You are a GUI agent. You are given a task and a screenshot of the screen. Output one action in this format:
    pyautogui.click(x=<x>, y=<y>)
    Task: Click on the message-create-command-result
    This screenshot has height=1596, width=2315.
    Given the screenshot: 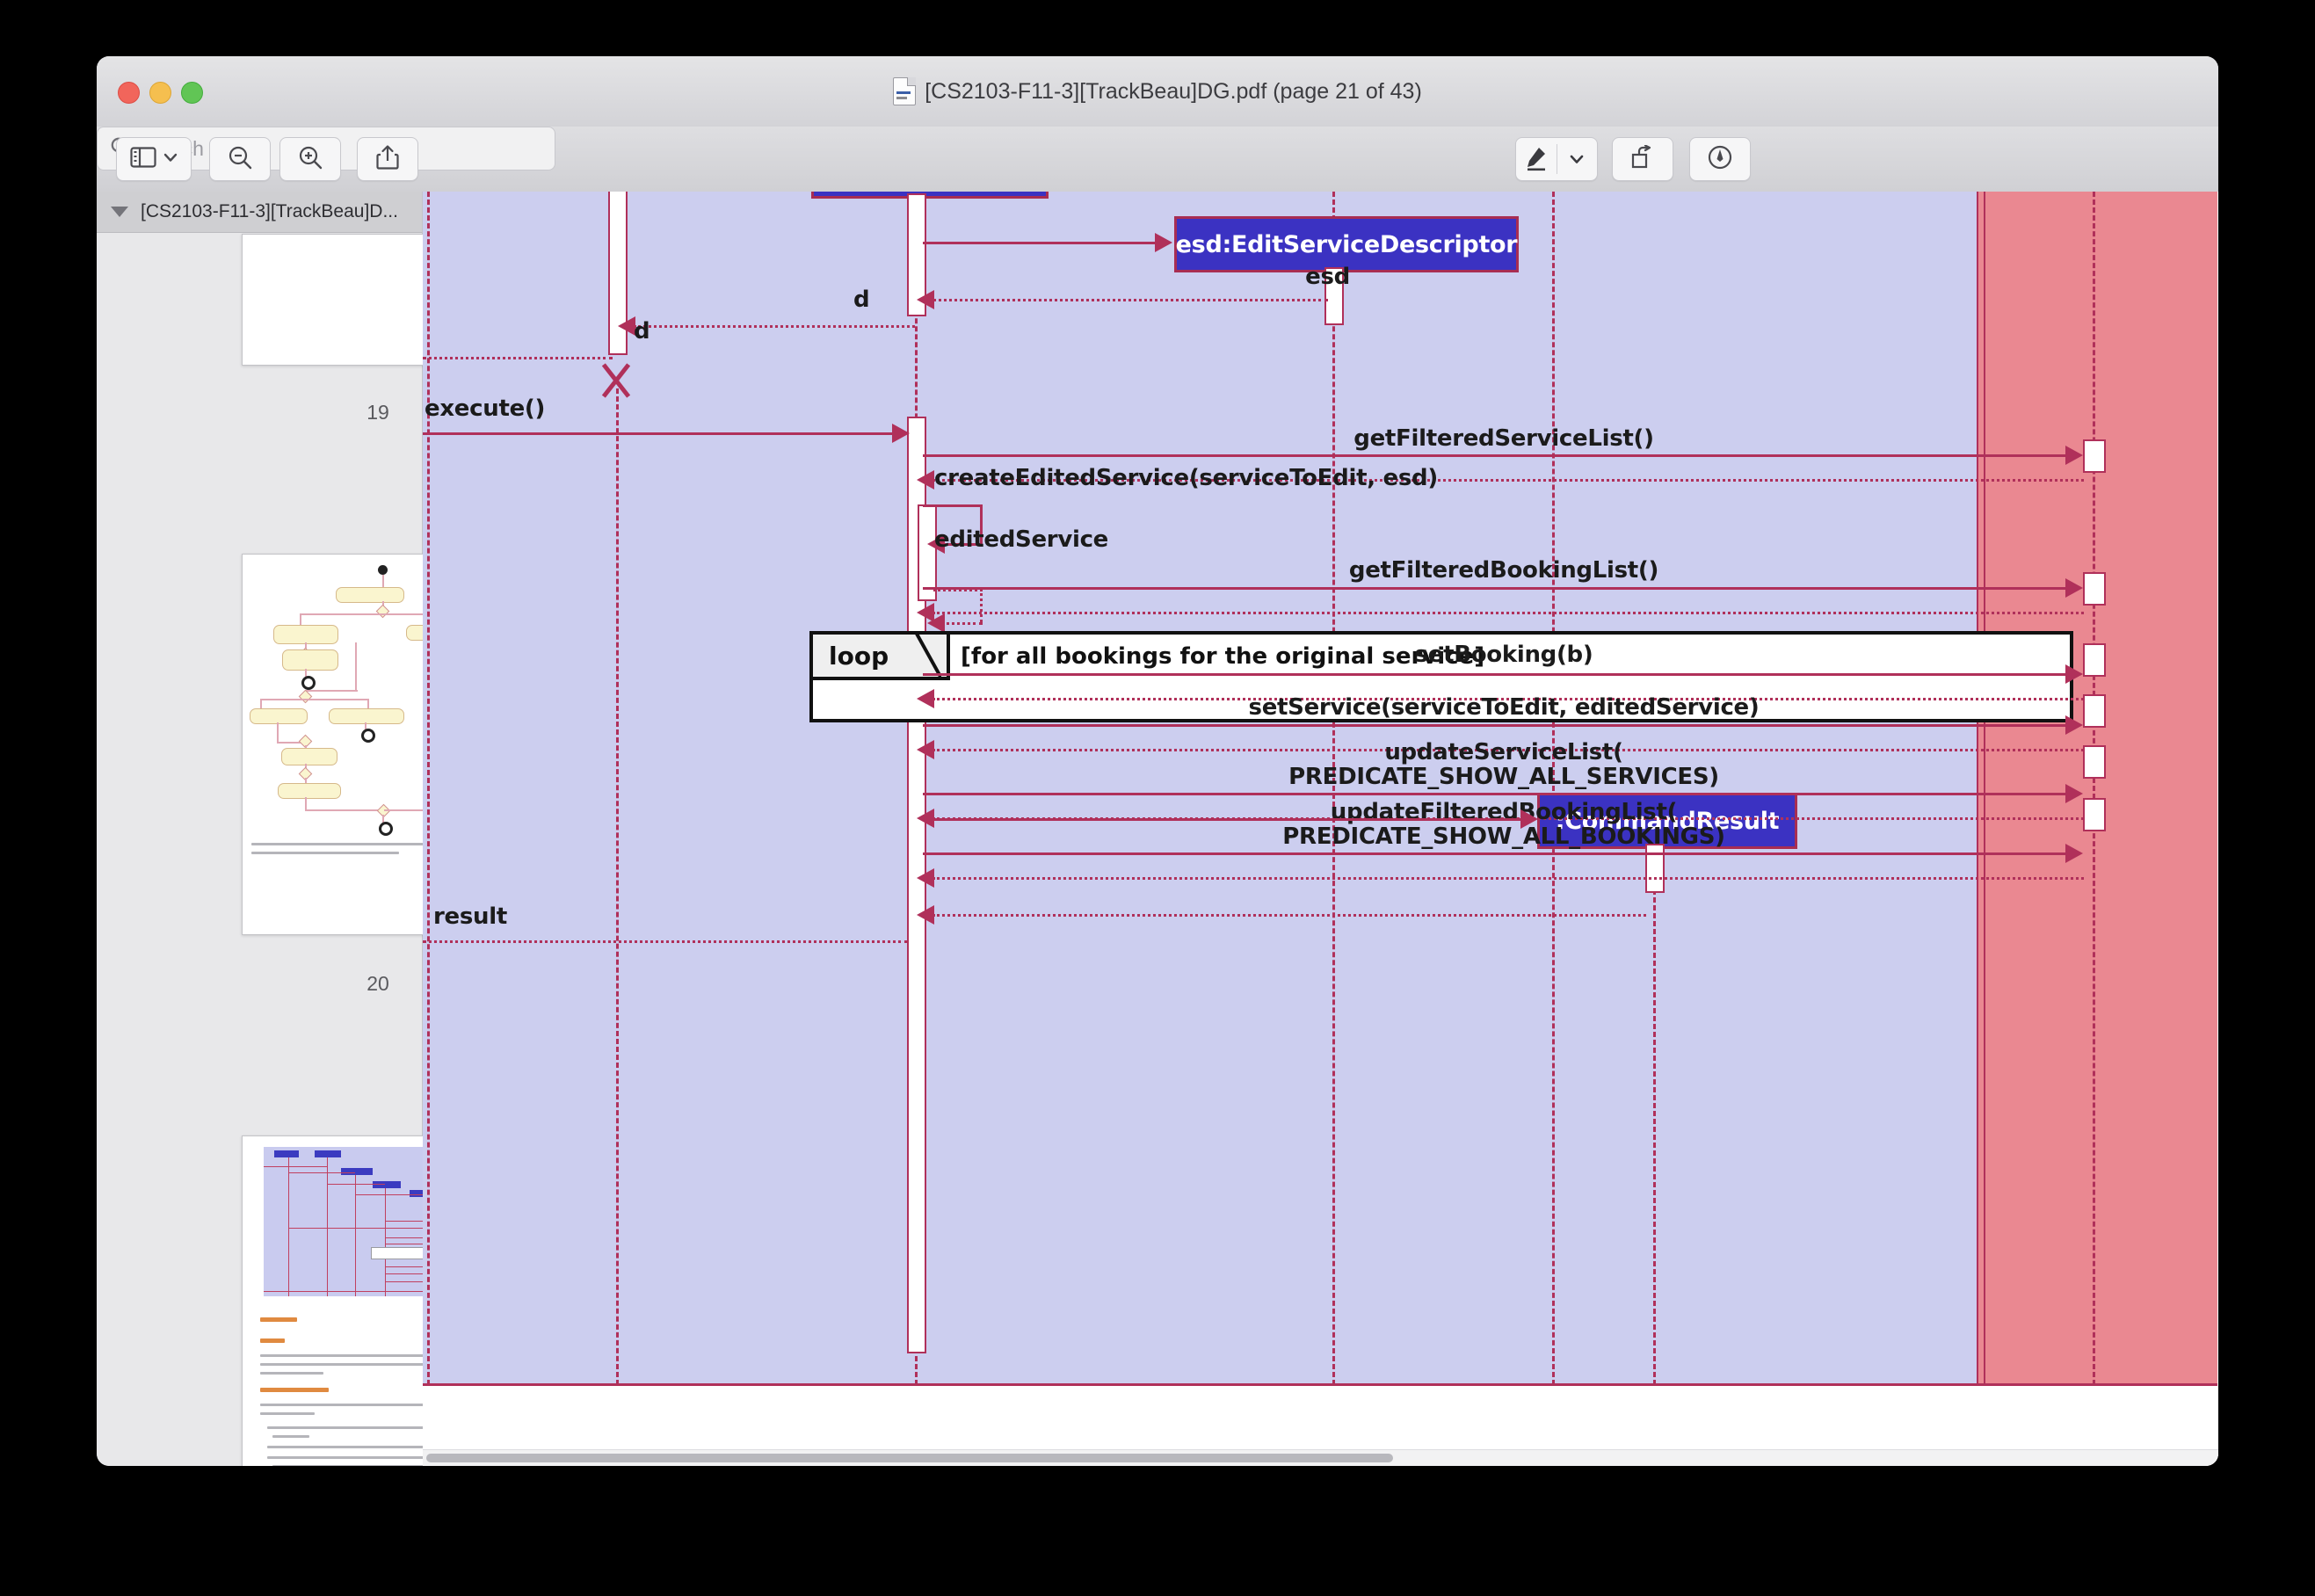 What is the action you would take?
    pyautogui.click(x=1222, y=819)
    